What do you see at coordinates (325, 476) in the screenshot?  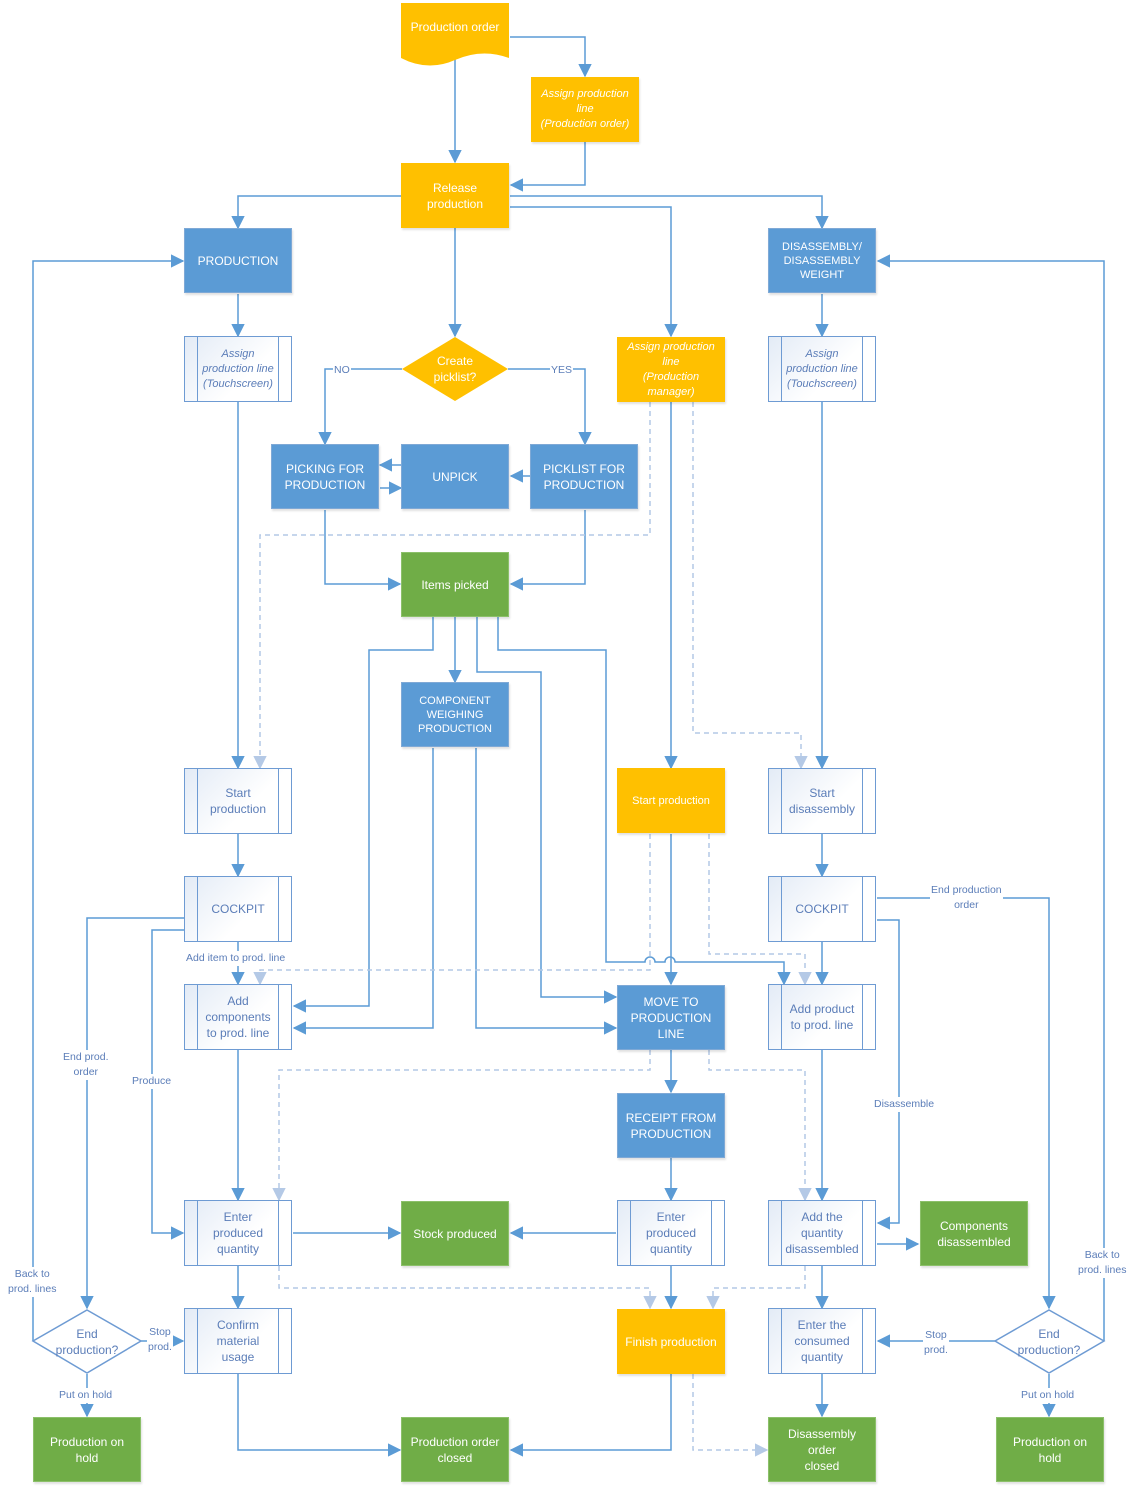 I see `picking-for-production-node: PICKING FOR PRODUCTION` at bounding box center [325, 476].